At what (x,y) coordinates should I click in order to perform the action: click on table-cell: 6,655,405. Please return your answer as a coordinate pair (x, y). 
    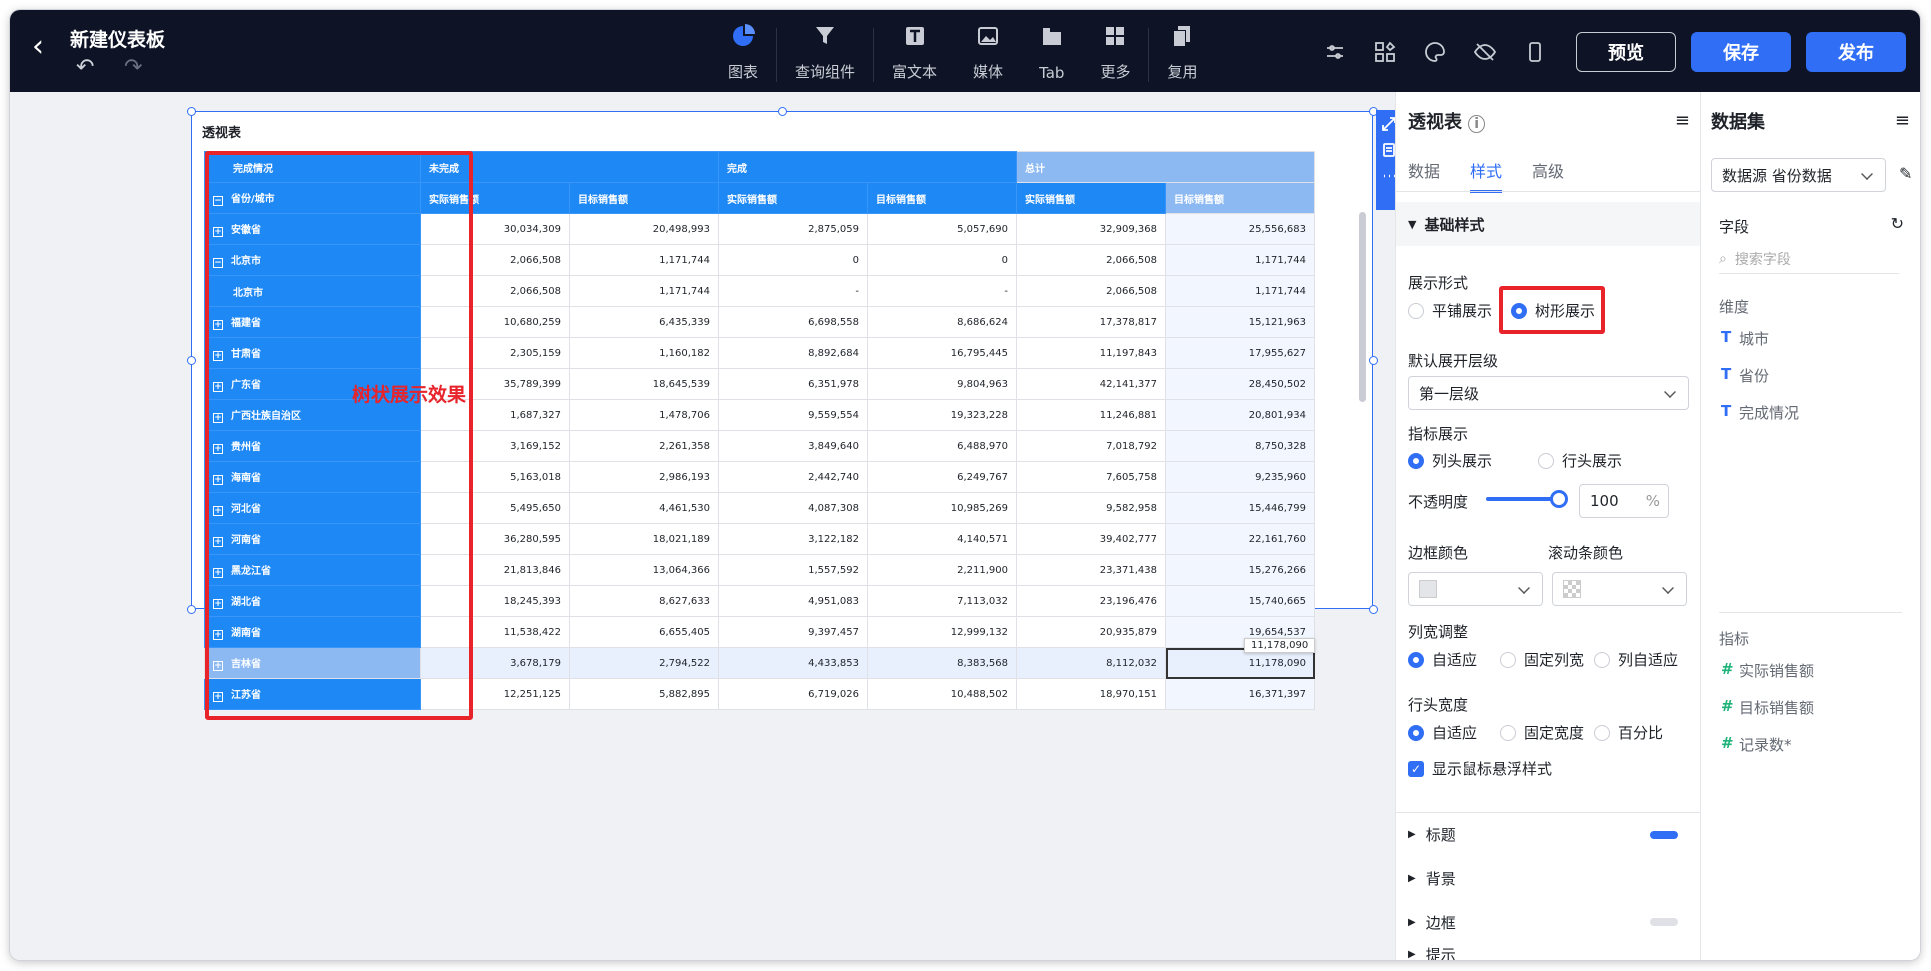
    Looking at the image, I should click on (644, 632).